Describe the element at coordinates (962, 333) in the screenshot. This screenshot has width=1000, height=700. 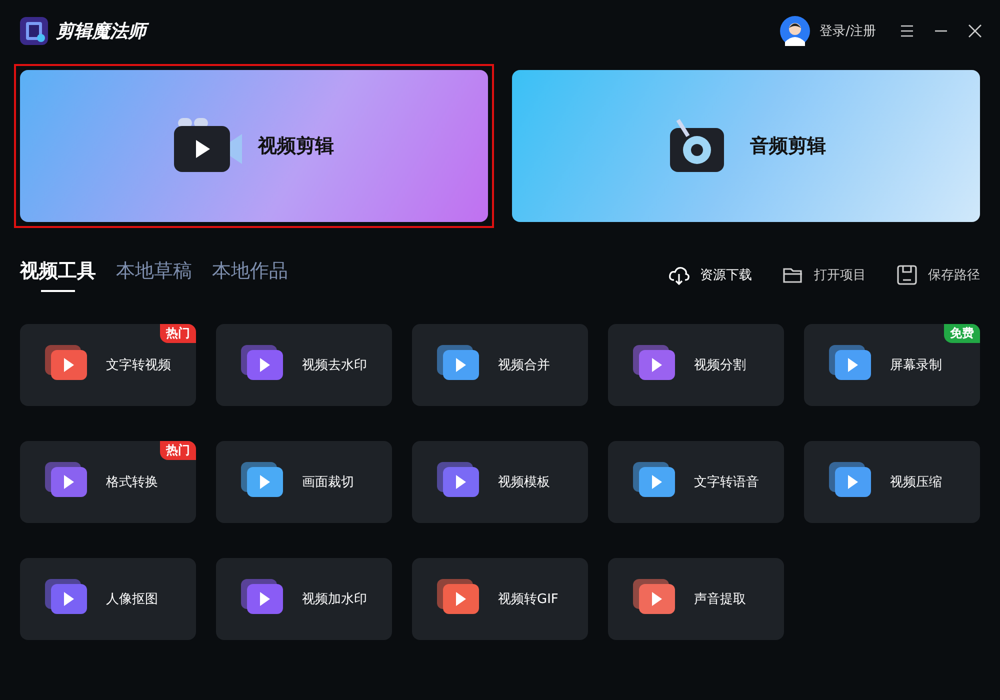
I see `tool-badge: 免费` at that location.